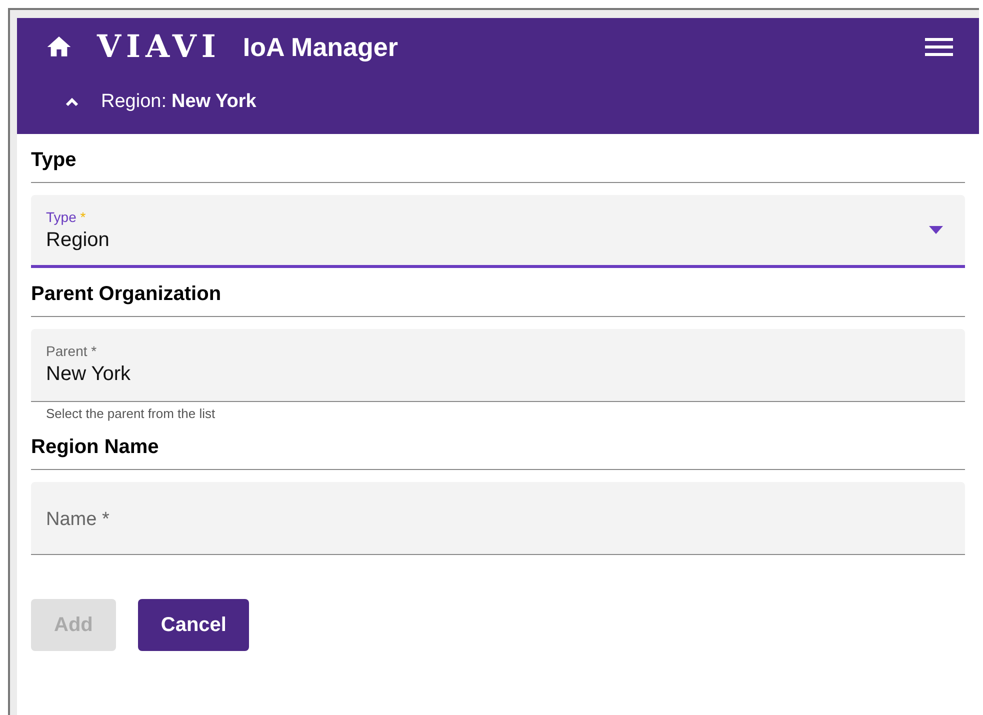  Describe the element at coordinates (936, 230) in the screenshot. I see `dropdown-caret-icon` at that location.